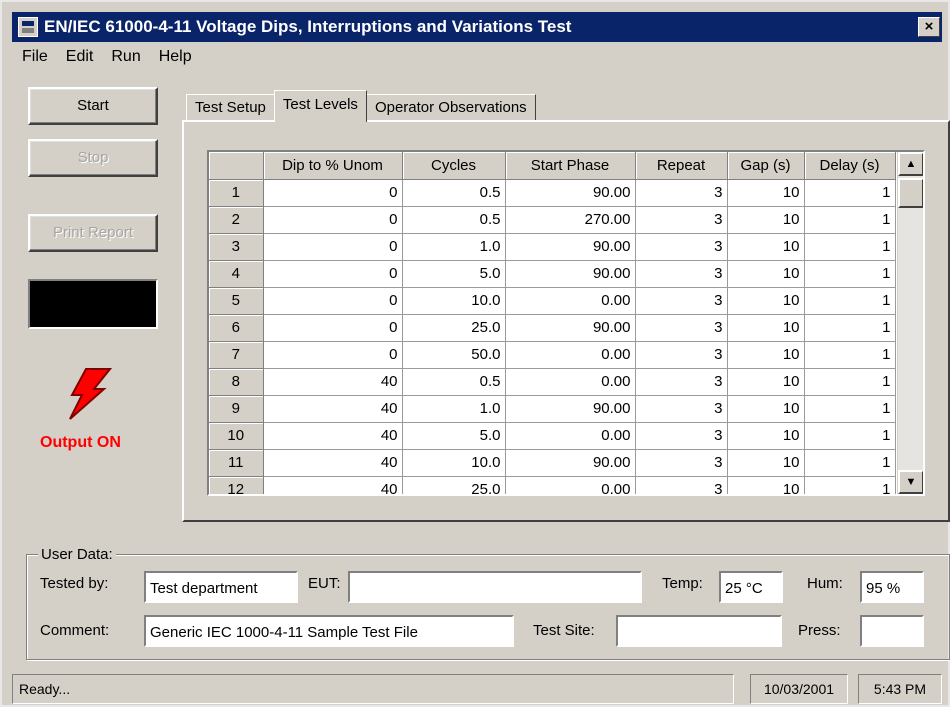 The height and width of the screenshot is (707, 950). I want to click on close-button: ×, so click(929, 27).